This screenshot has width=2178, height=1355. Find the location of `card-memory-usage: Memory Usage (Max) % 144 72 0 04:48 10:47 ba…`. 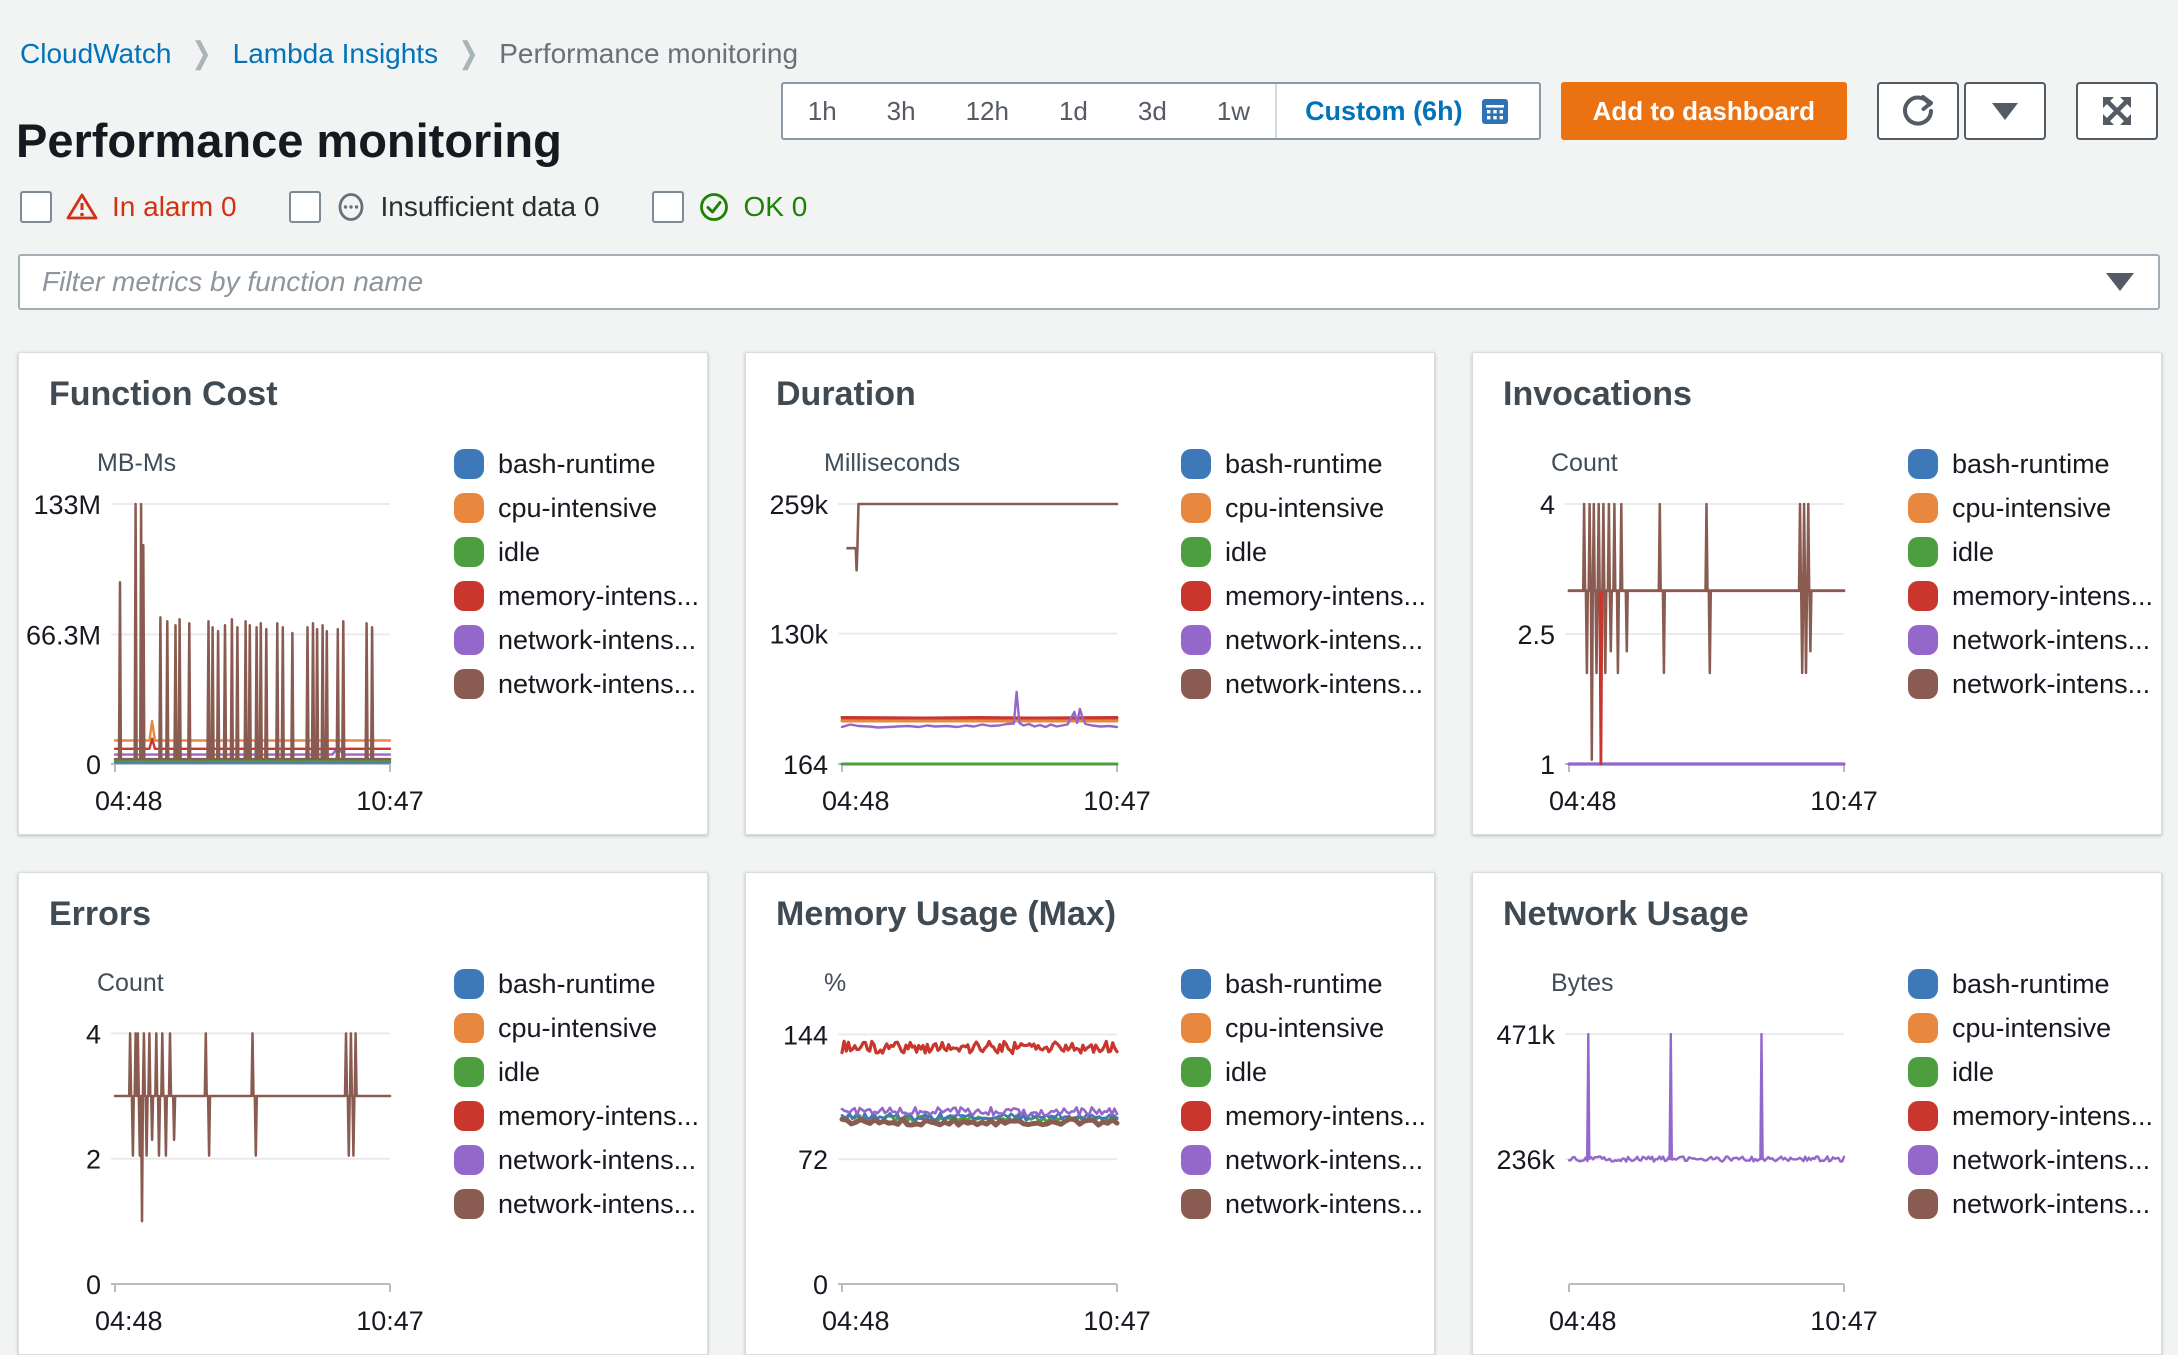

card-memory-usage: Memory Usage (Max) % 144 72 0 04:48 10:47 ba… is located at coordinates (1090, 1113).